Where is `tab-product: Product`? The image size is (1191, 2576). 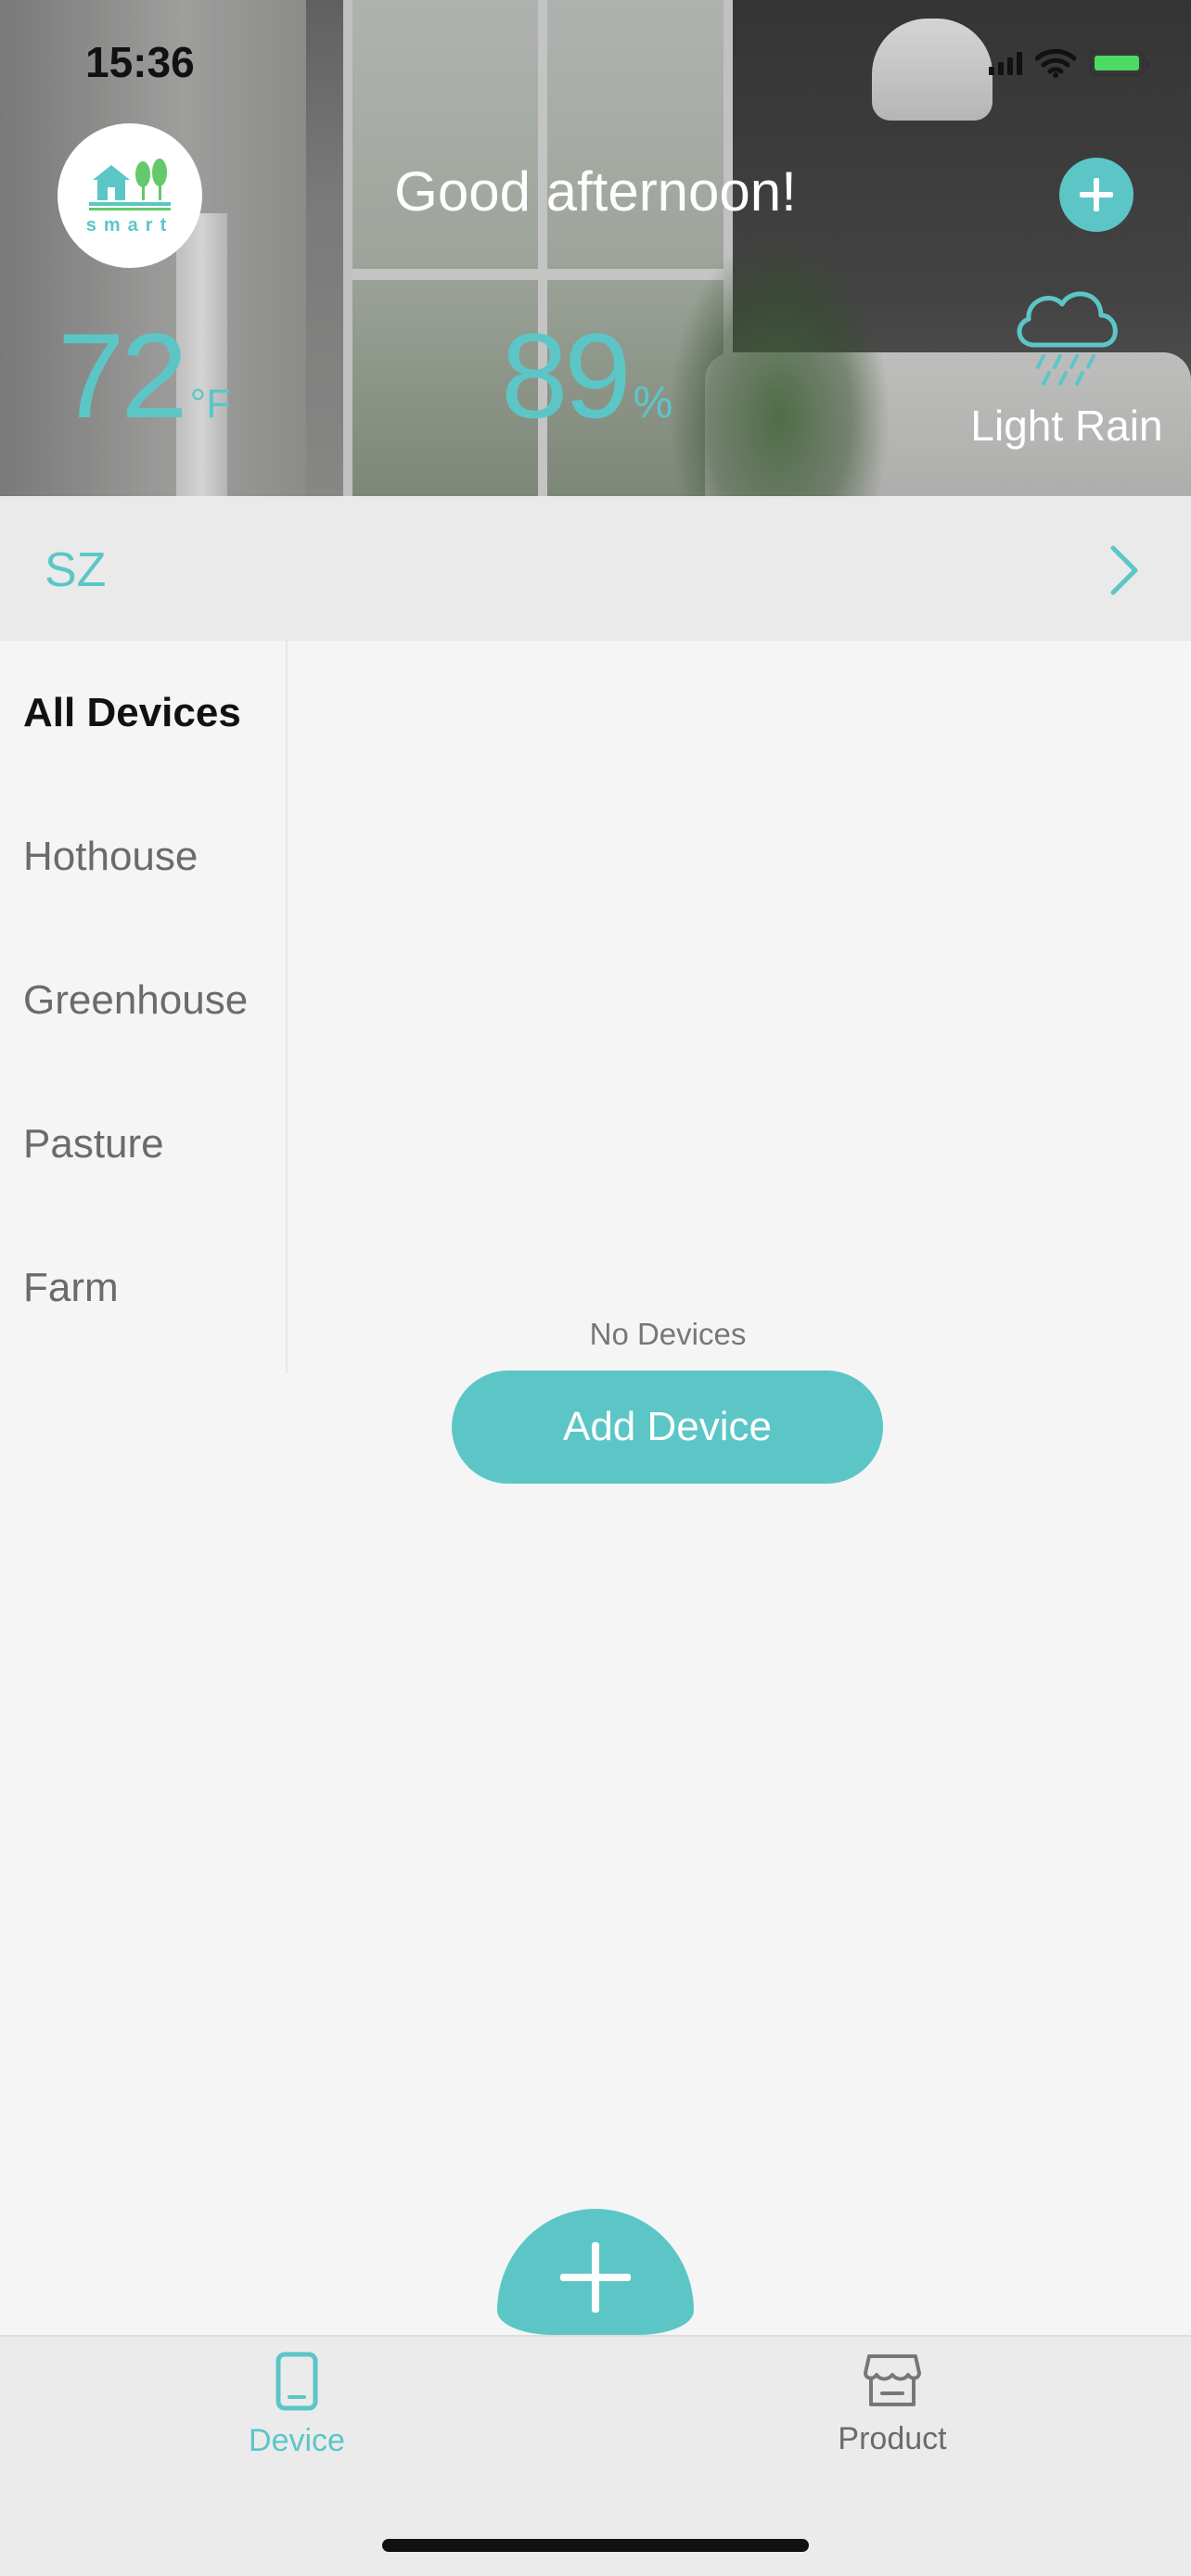 tab-product: Product is located at coordinates (892, 2404).